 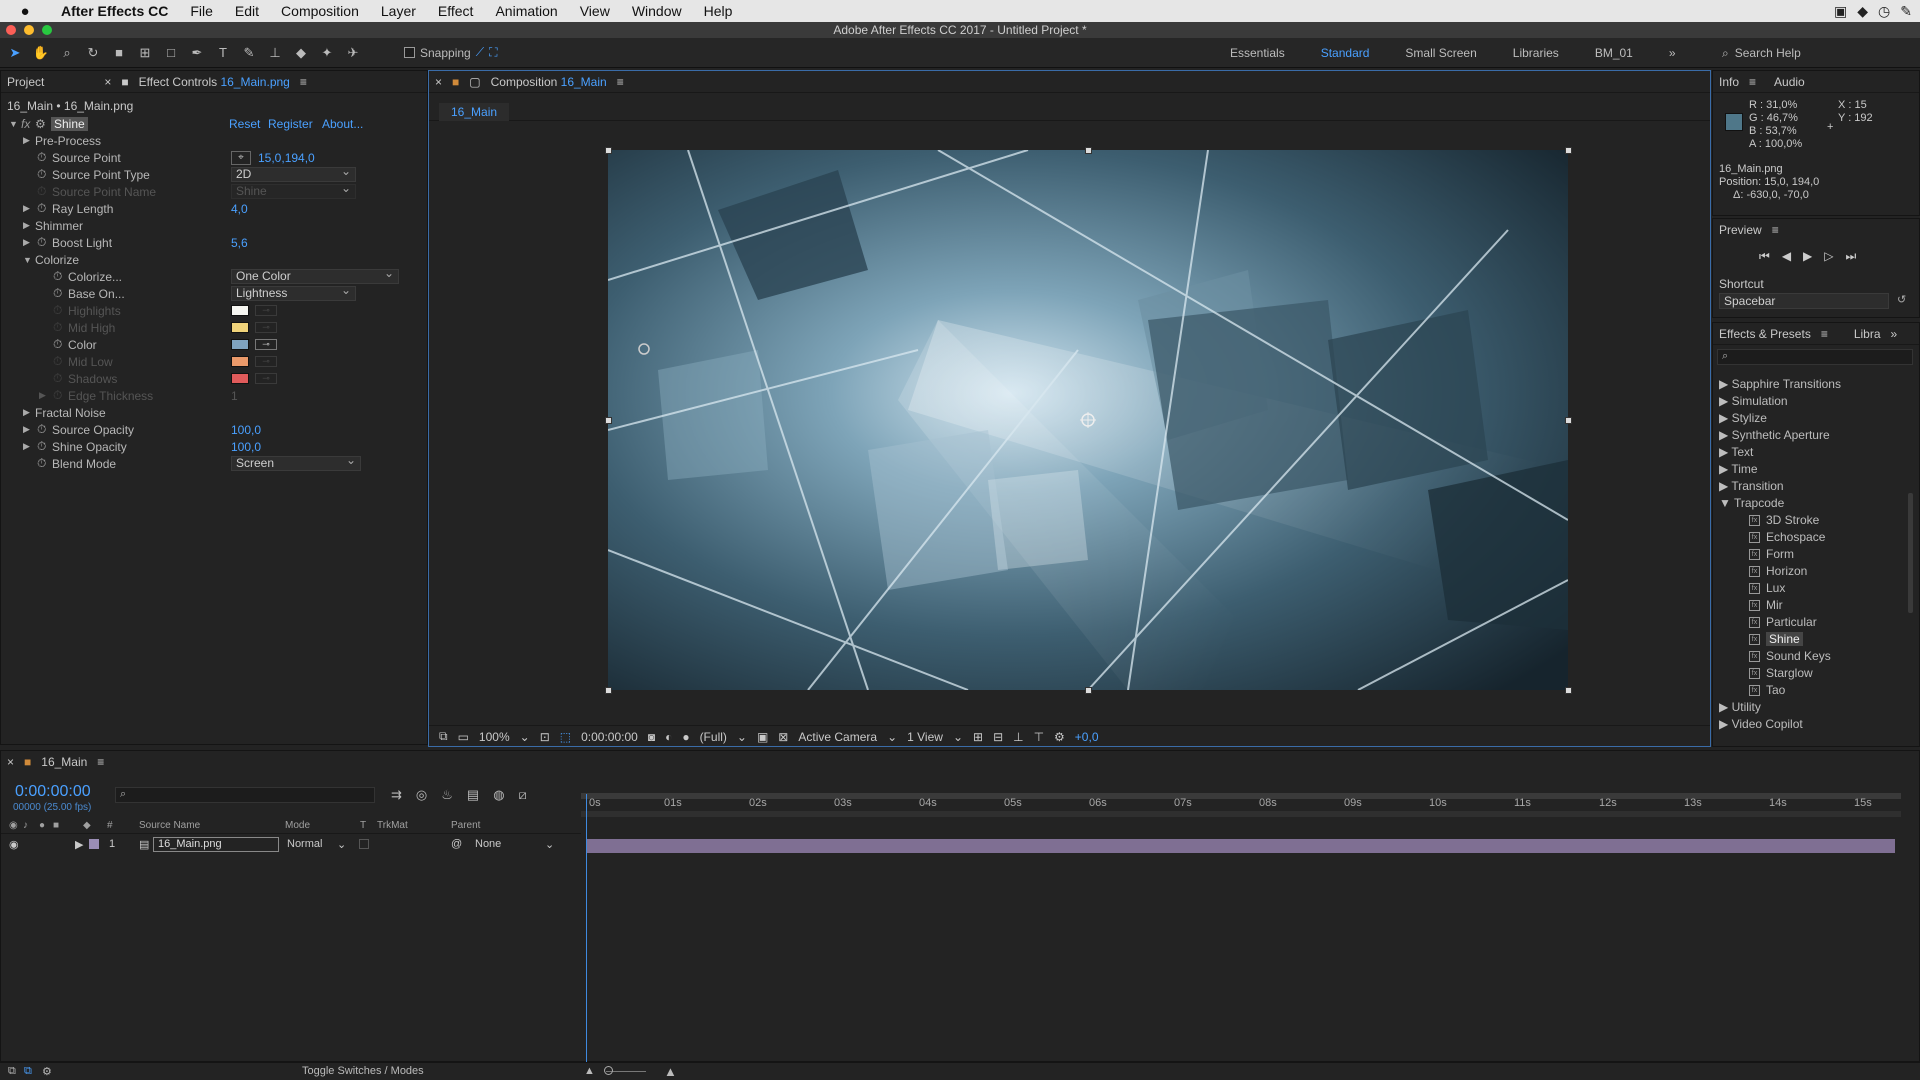 What do you see at coordinates (12, 1071) in the screenshot?
I see `layer-switches-icon: ⧉` at bounding box center [12, 1071].